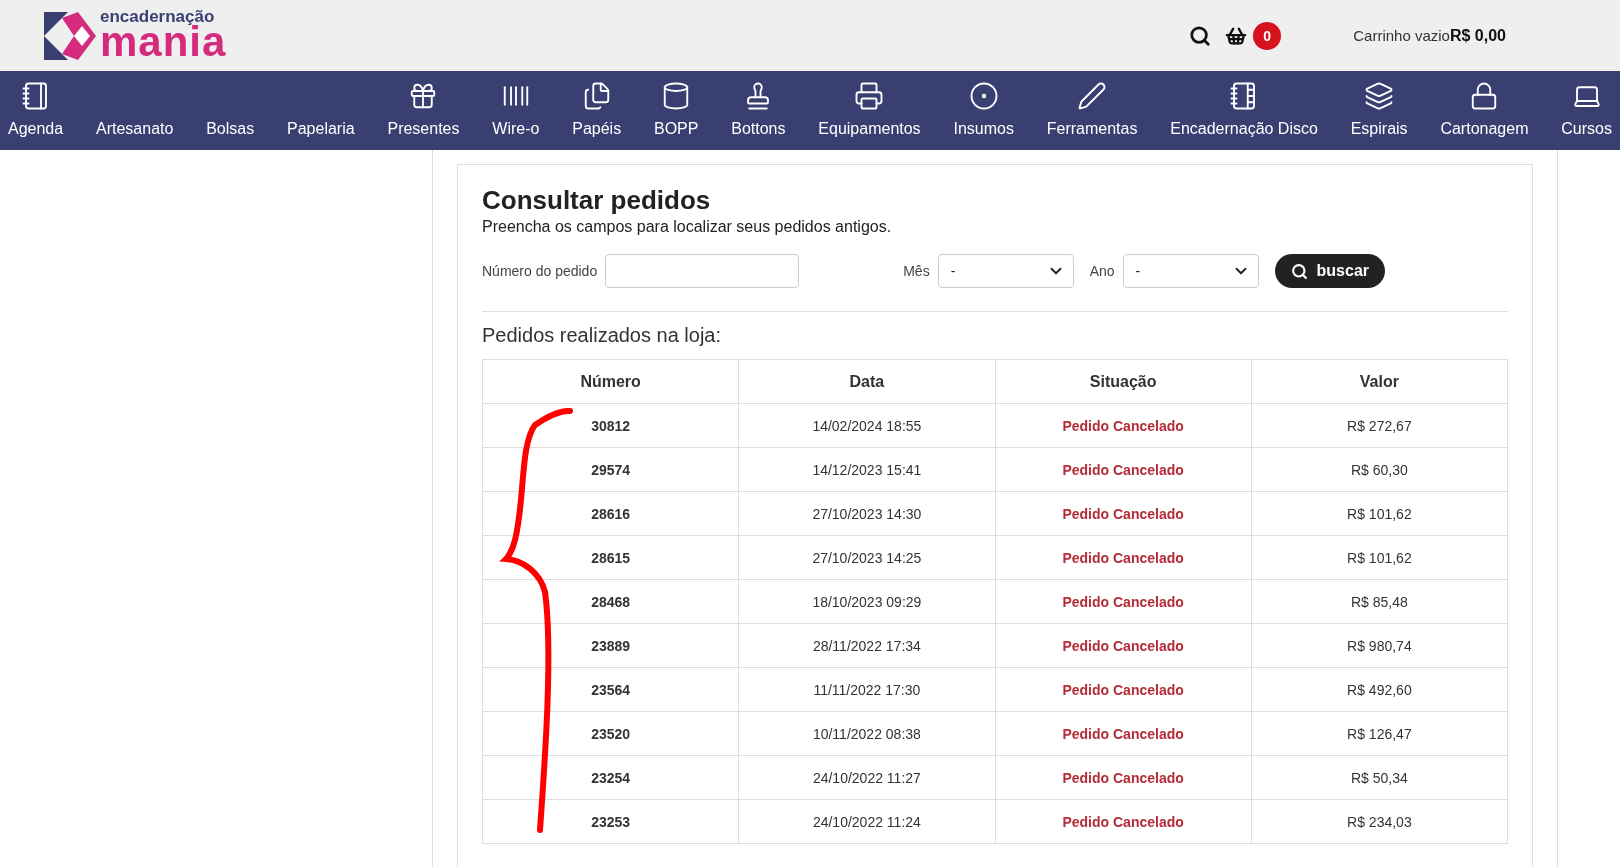  What do you see at coordinates (1379, 426) in the screenshot?
I see `table-cell: R$ 272,67` at bounding box center [1379, 426].